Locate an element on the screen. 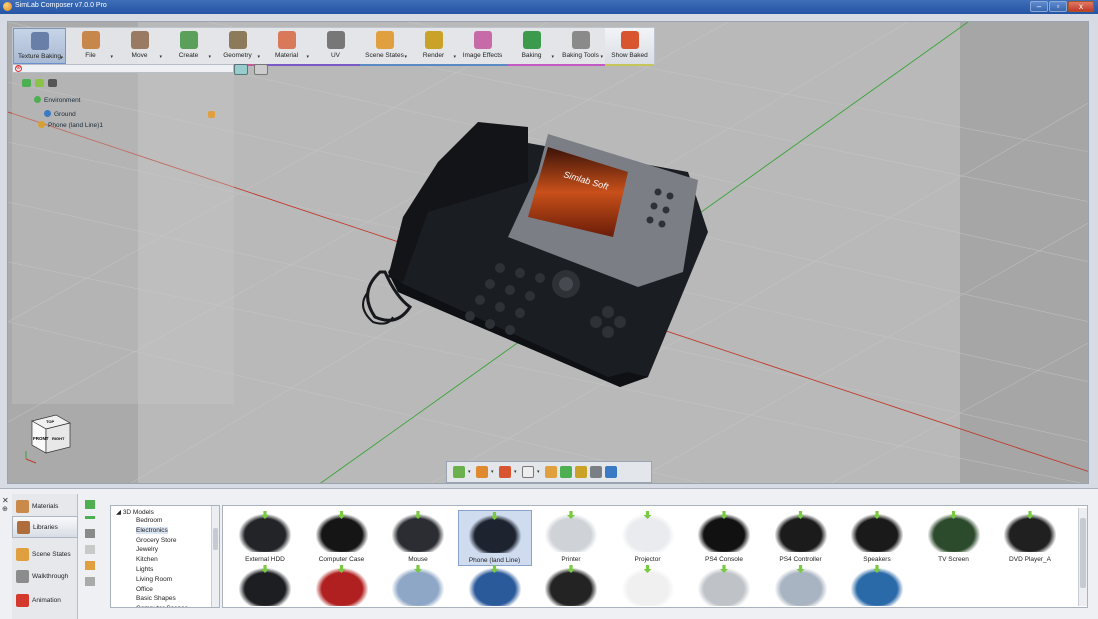  library-item: Mouse is located at coordinates (418, 538).